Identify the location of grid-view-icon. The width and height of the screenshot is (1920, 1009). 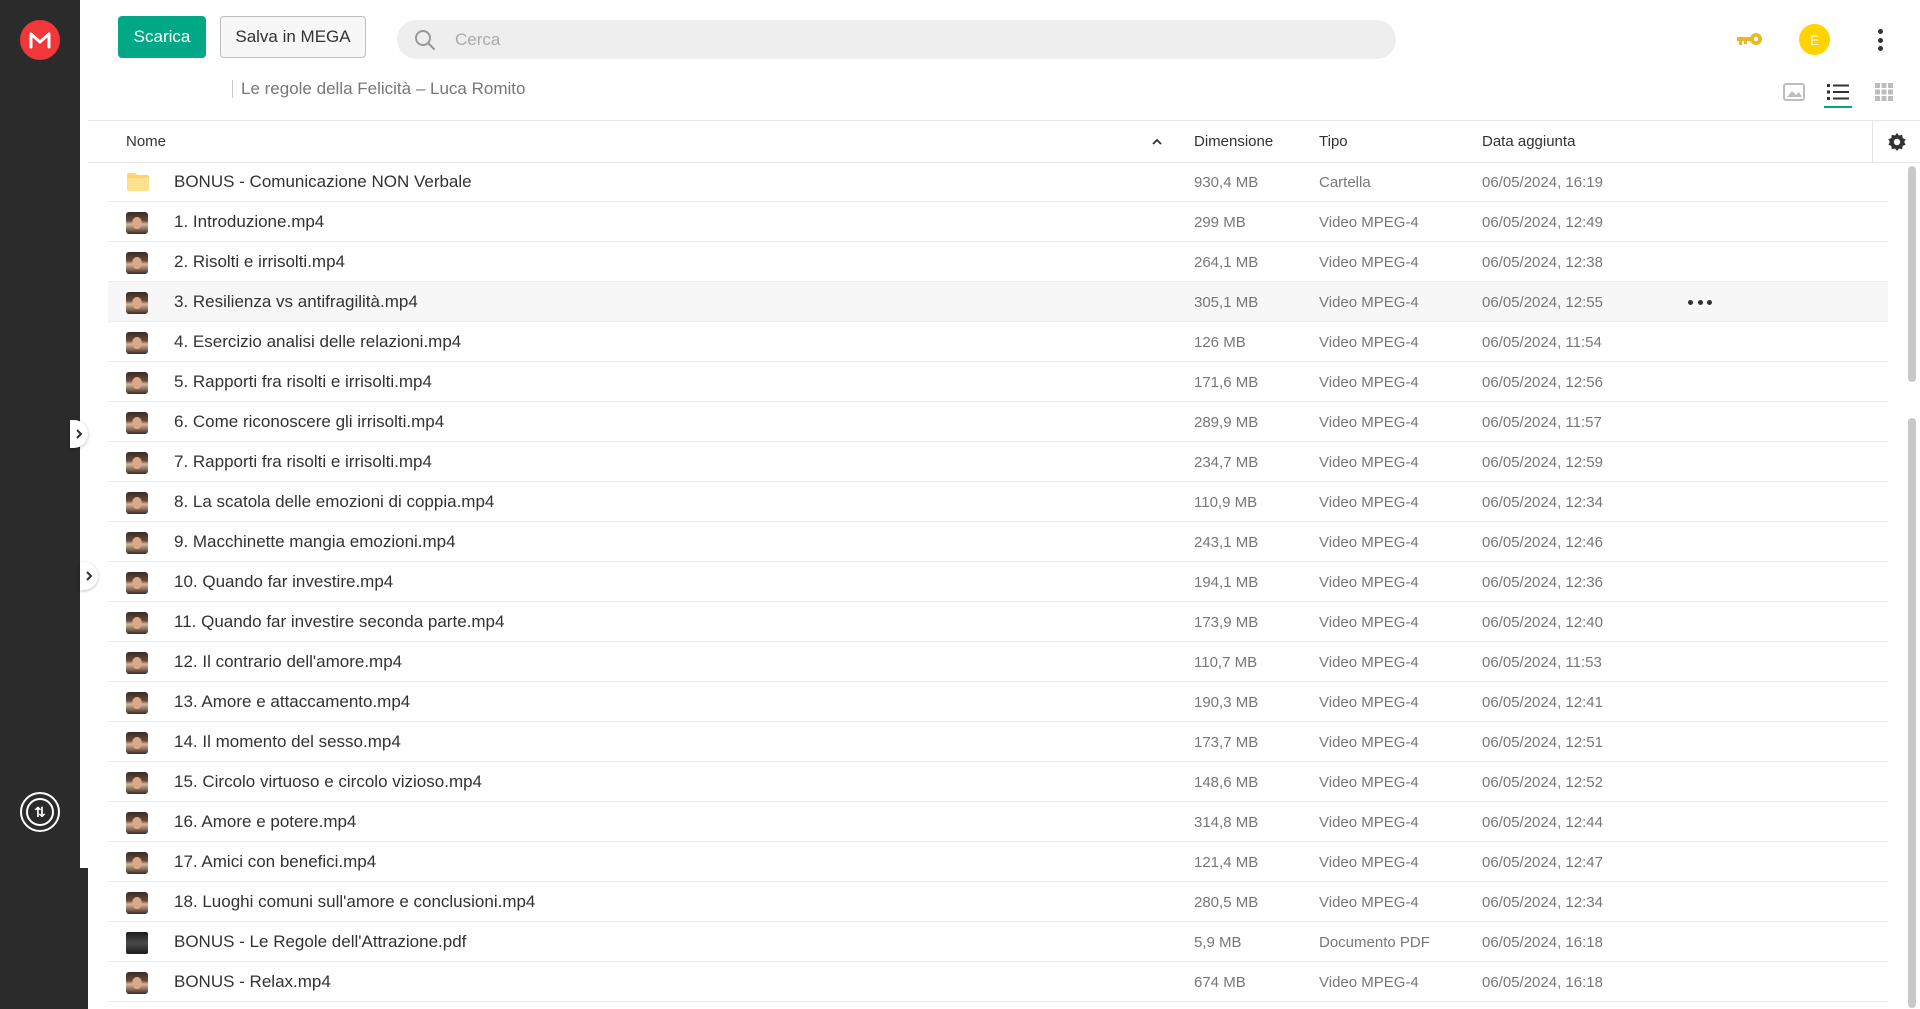
(1884, 92).